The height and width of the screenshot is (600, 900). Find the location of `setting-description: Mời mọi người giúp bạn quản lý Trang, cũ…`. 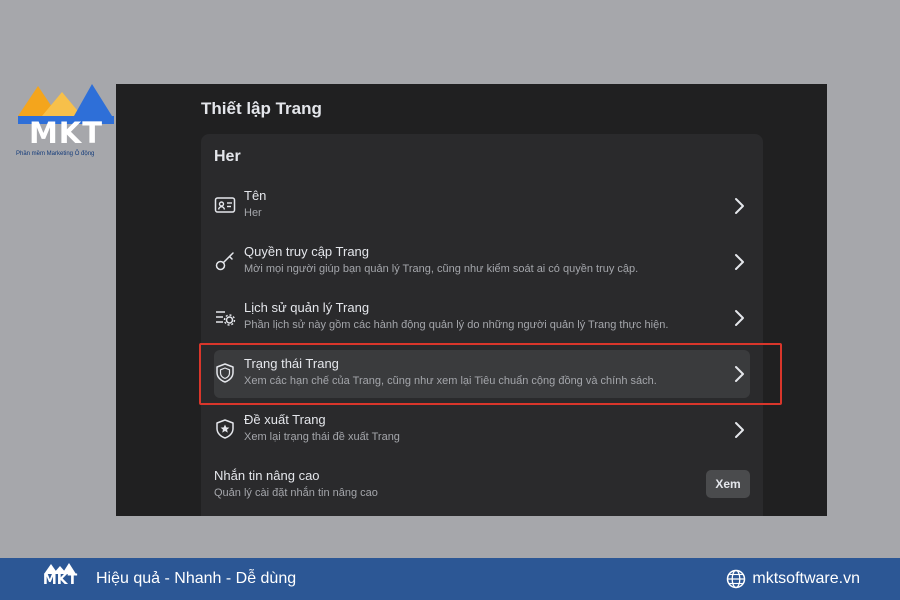

setting-description: Mời mọi người giúp bạn quản lý Trang, cũ… is located at coordinates (441, 269).